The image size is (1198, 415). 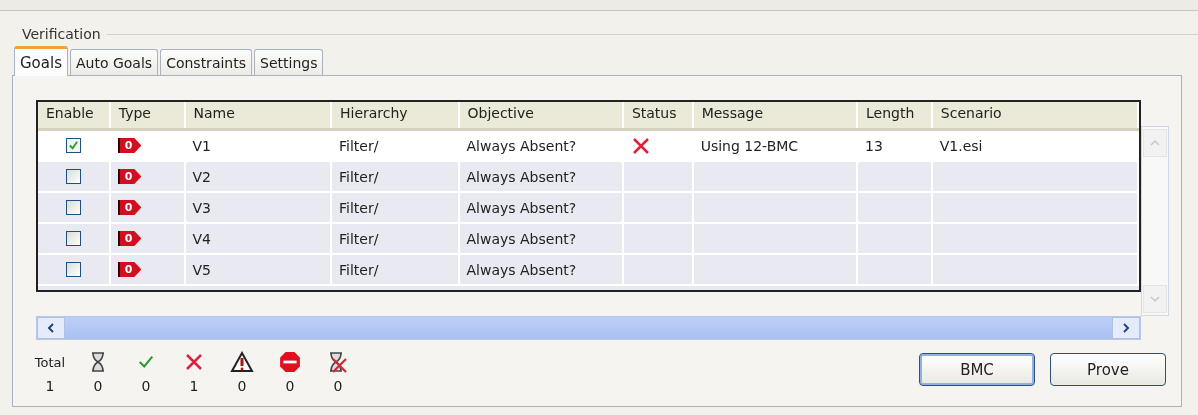 I want to click on tab: Constraints, so click(x=206, y=62).